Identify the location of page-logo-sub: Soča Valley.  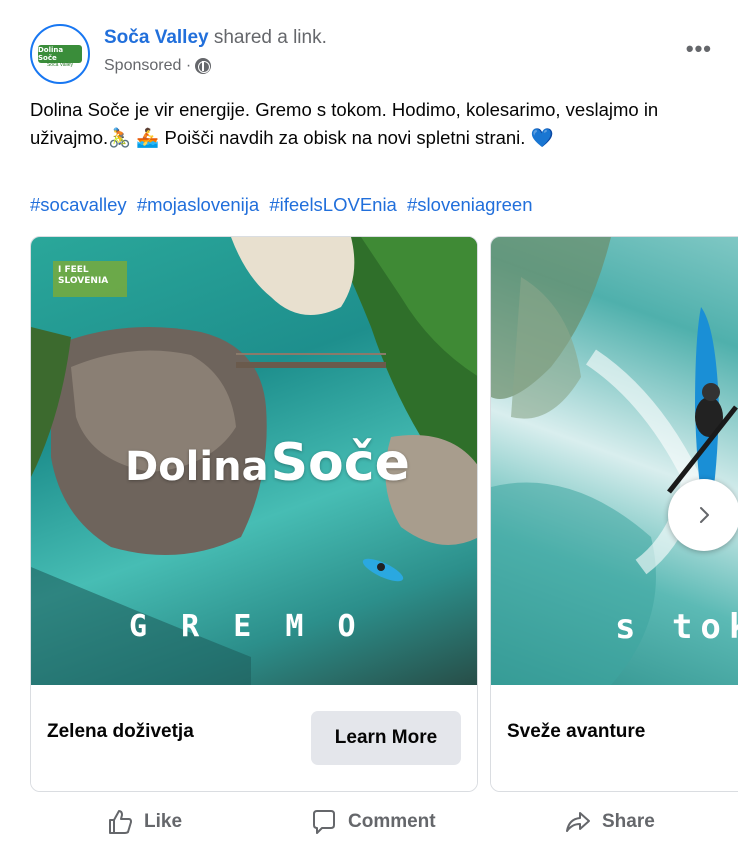
(60, 65).